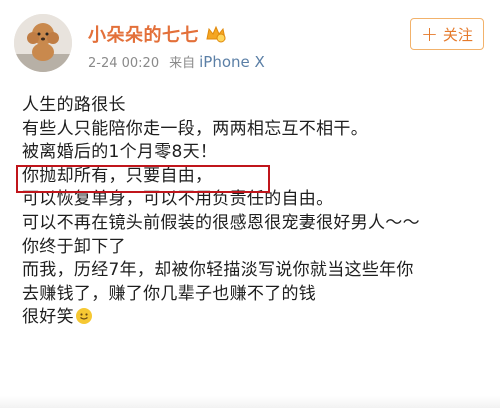 This screenshot has height=408, width=500. What do you see at coordinates (257, 318) in the screenshot?
I see `post-line-last: 很好笑` at bounding box center [257, 318].